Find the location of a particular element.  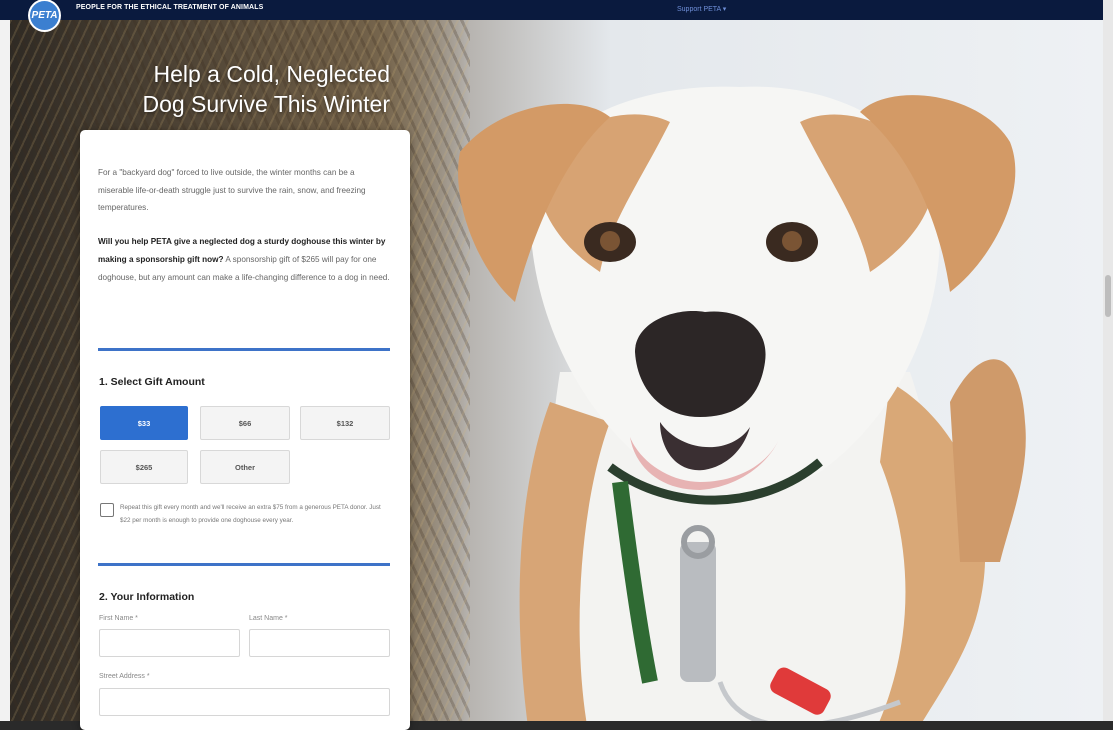

page-scrollbar is located at coordinates (1108, 360).